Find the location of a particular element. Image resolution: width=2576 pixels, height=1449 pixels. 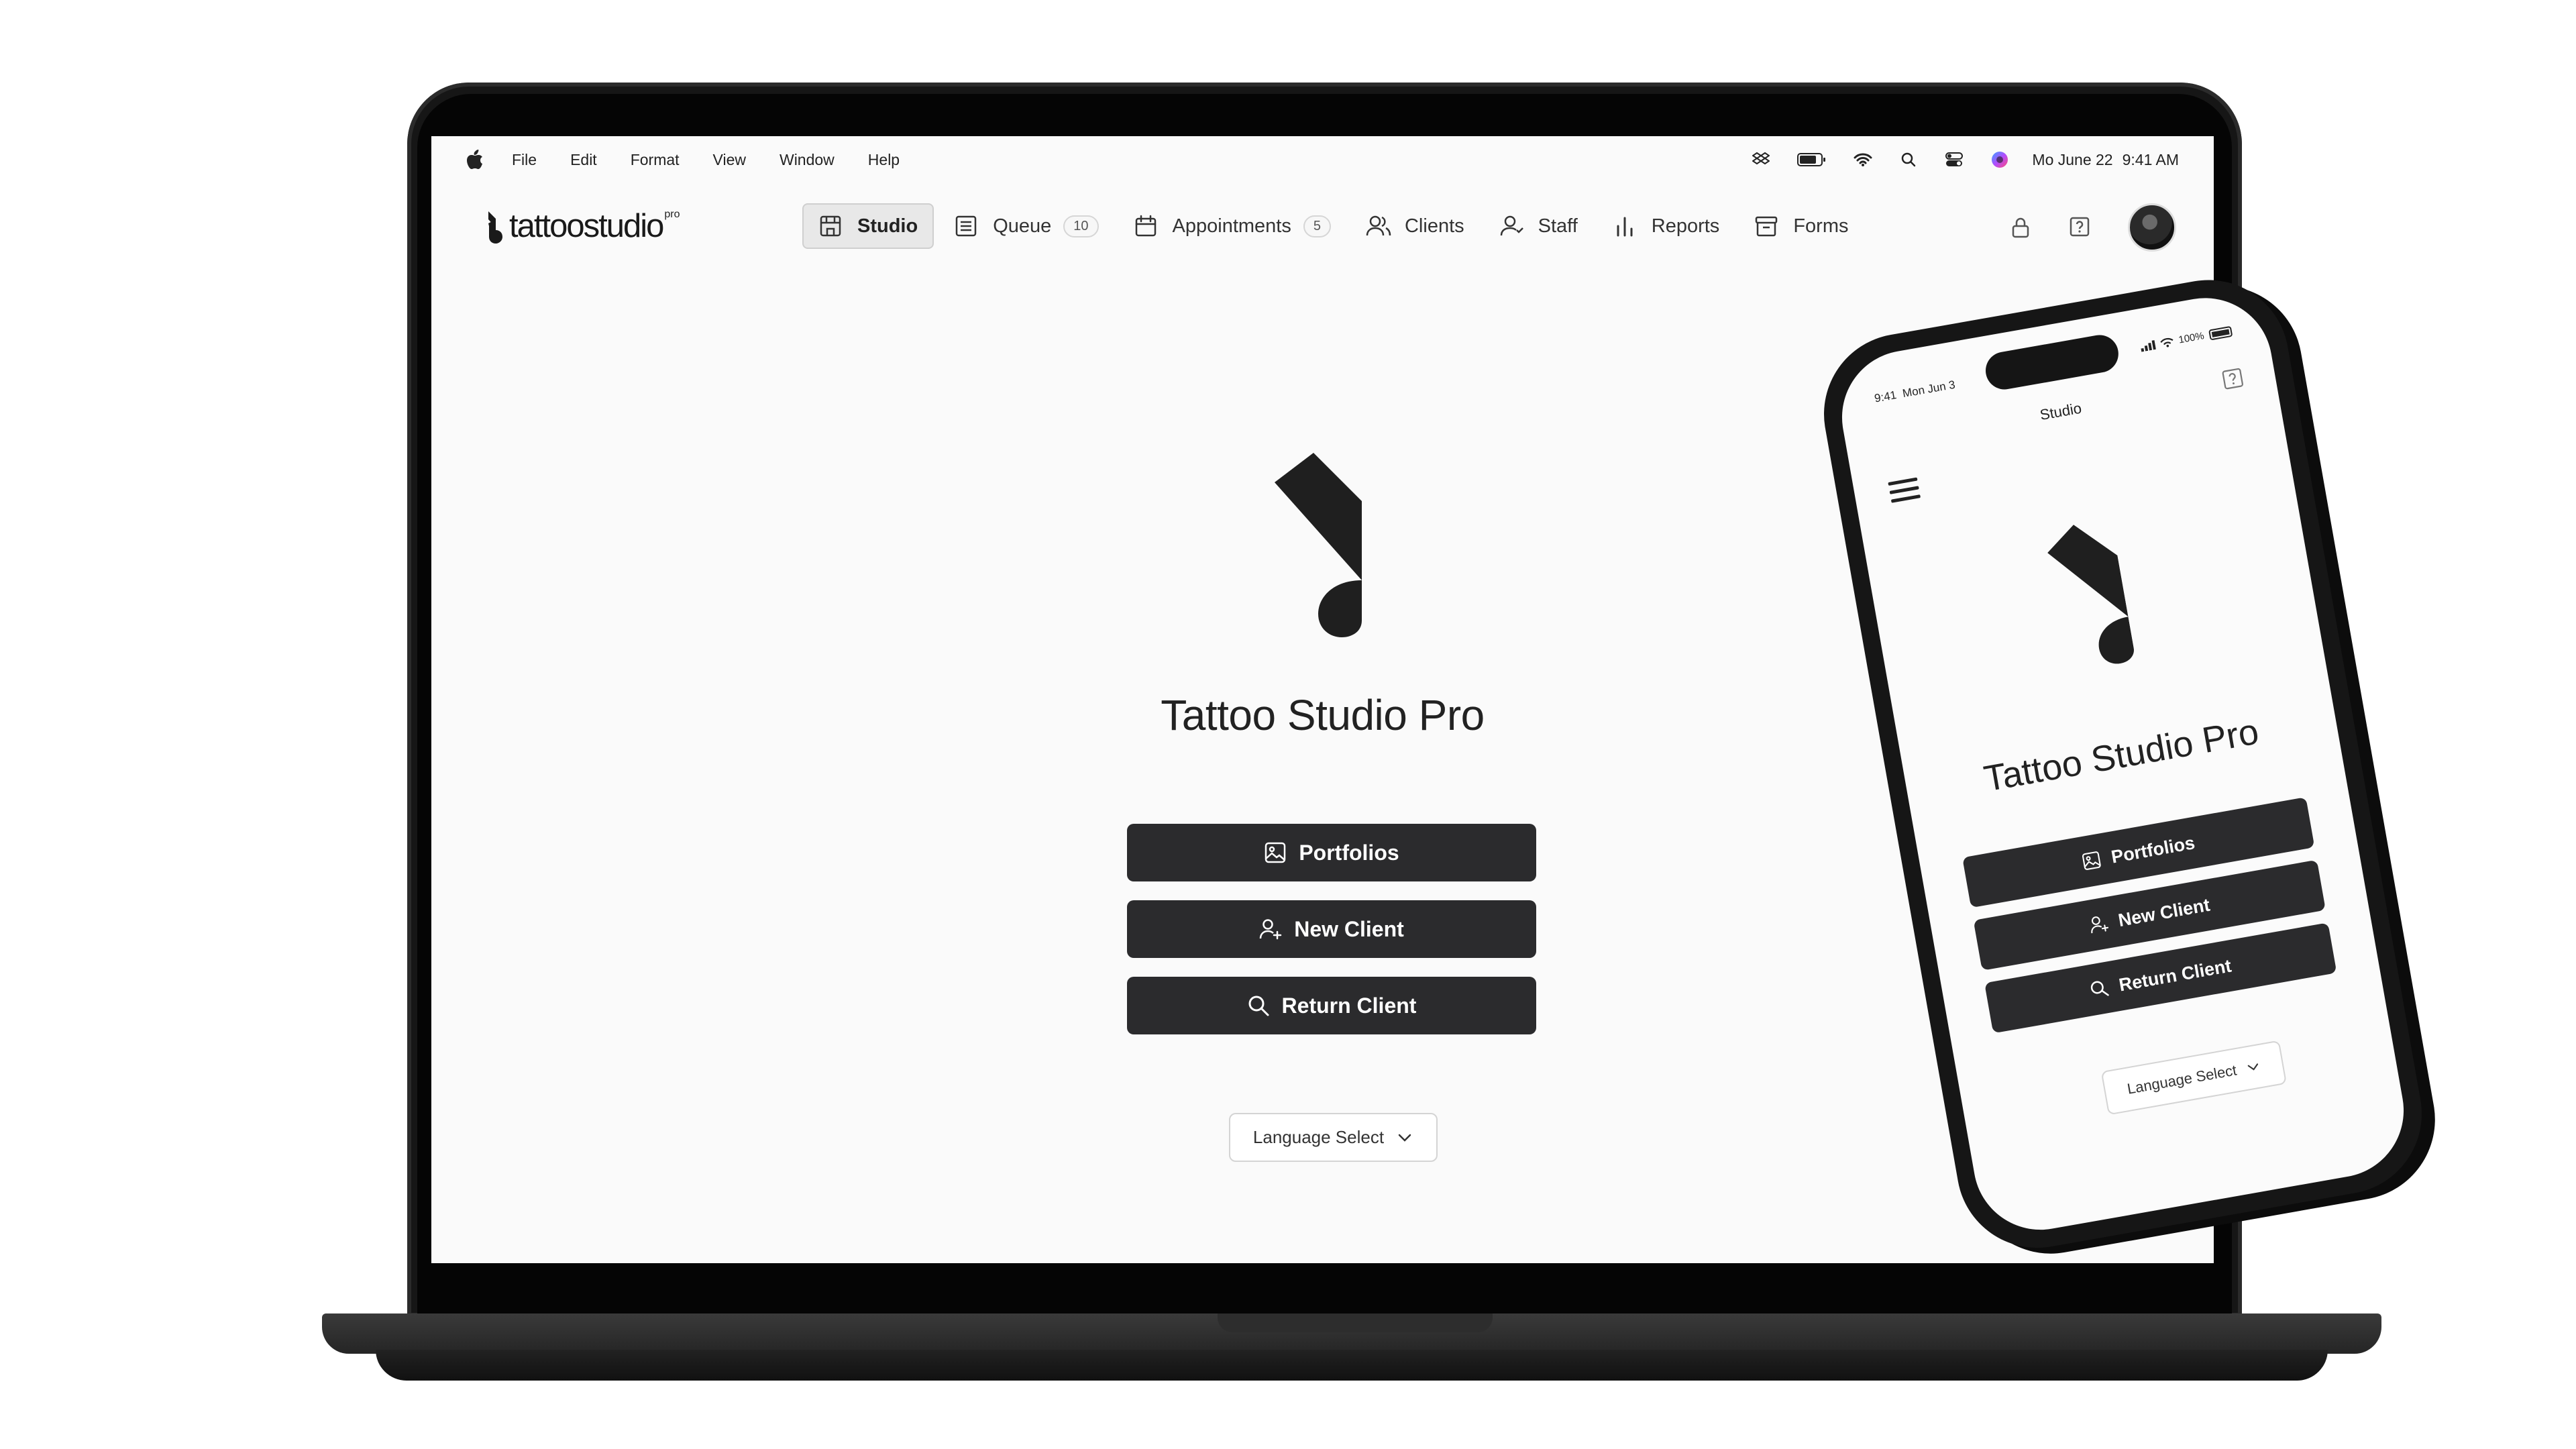

phone-battery-percent: 100% is located at coordinates (2191, 338).